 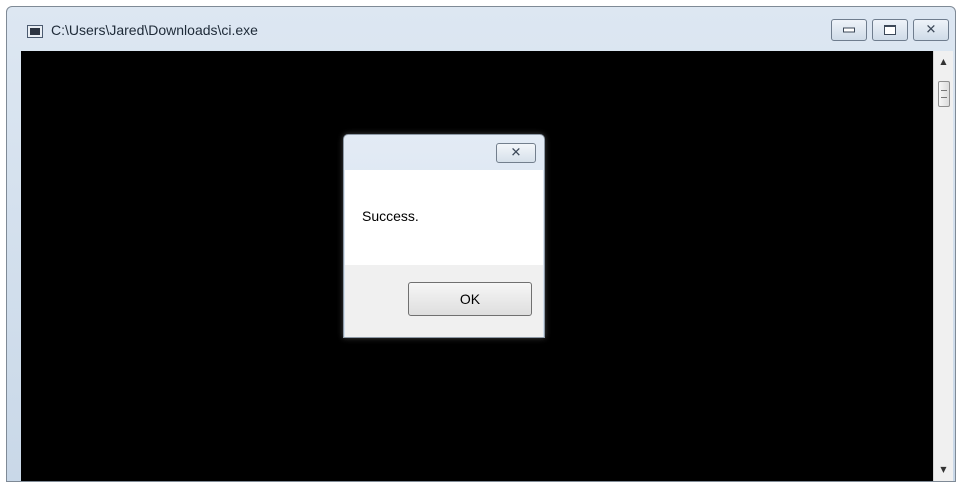 I want to click on dialog-footer: OK, so click(x=444, y=301).